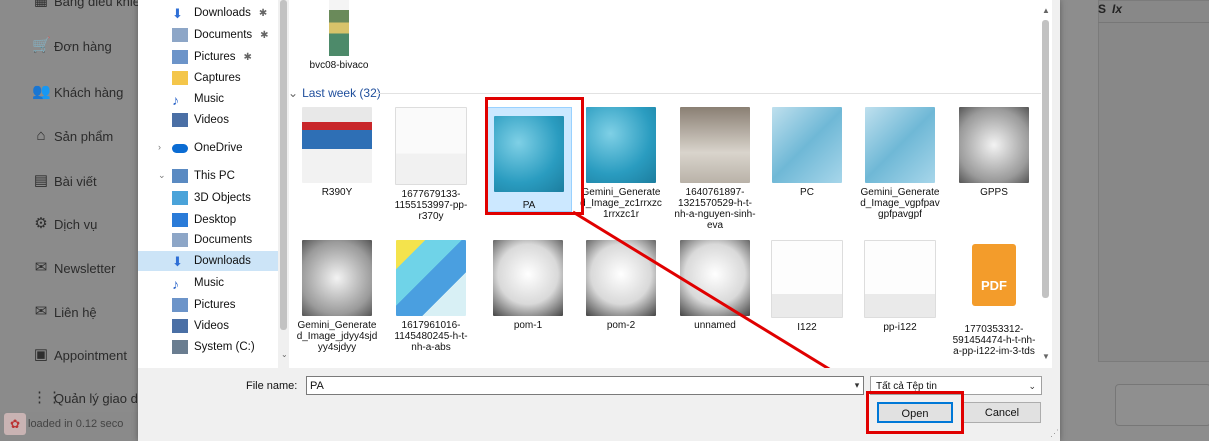 The width and height of the screenshot is (1209, 441). I want to click on sidebar-item-label: Newsletter, so click(85, 268).